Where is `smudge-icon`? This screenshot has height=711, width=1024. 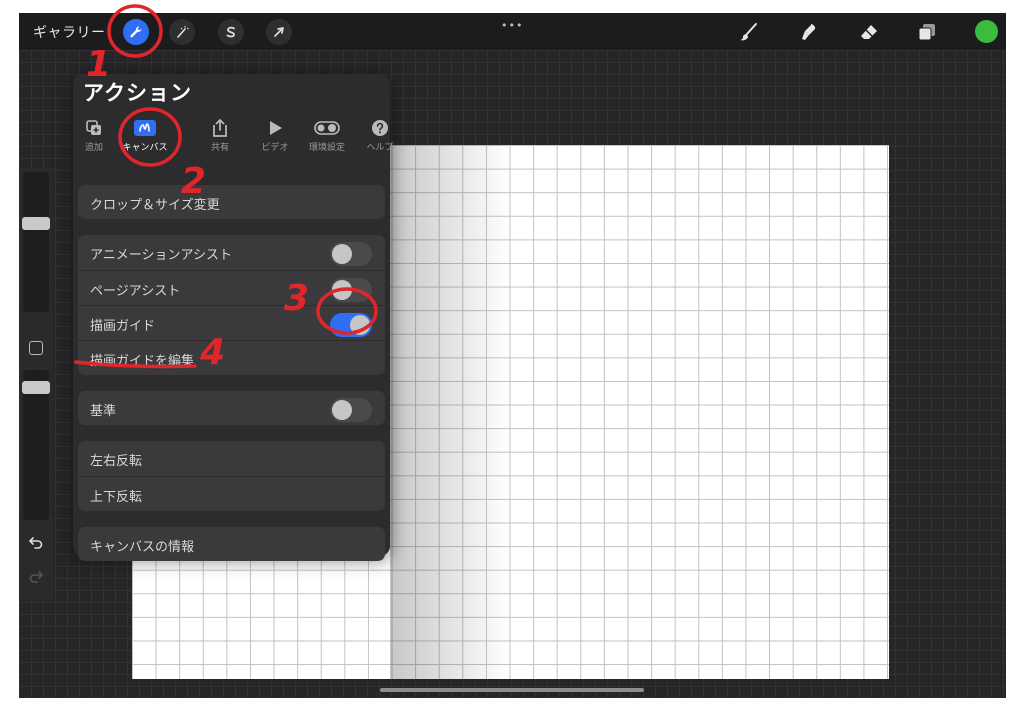
smudge-icon is located at coordinates (809, 32).